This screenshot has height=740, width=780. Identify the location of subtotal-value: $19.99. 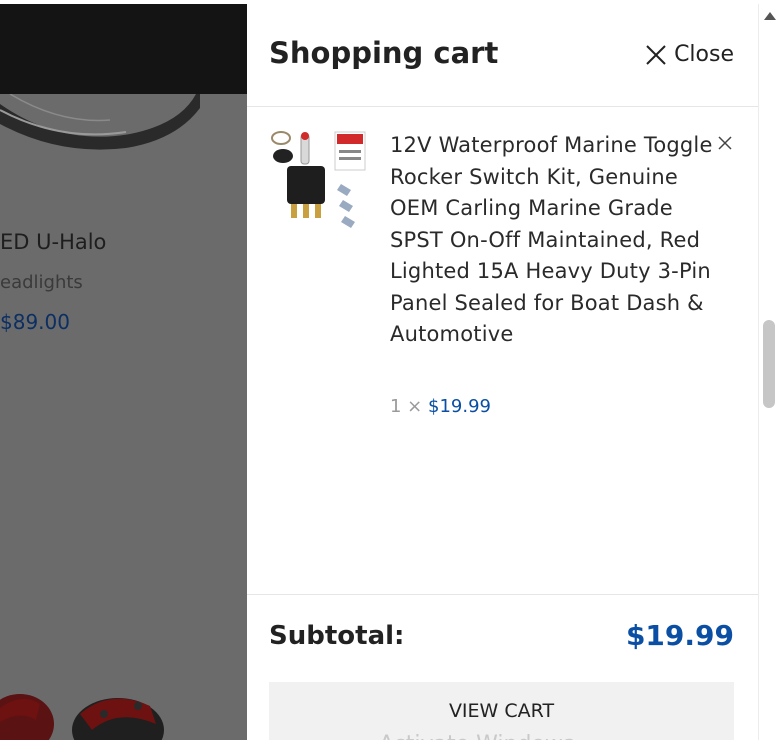
(679, 635).